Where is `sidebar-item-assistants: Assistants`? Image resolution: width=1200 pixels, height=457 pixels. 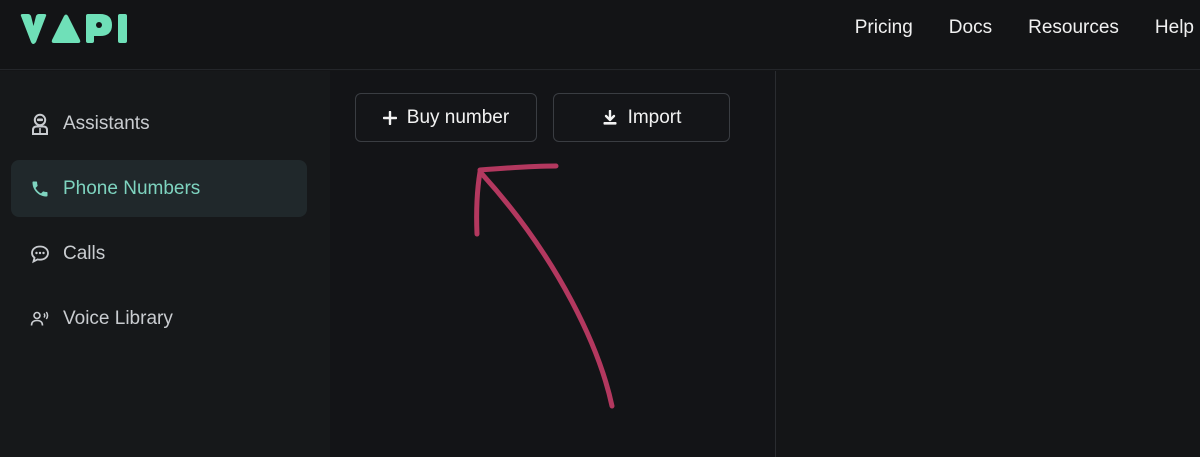
sidebar-item-assistants: Assistants is located at coordinates (159, 123).